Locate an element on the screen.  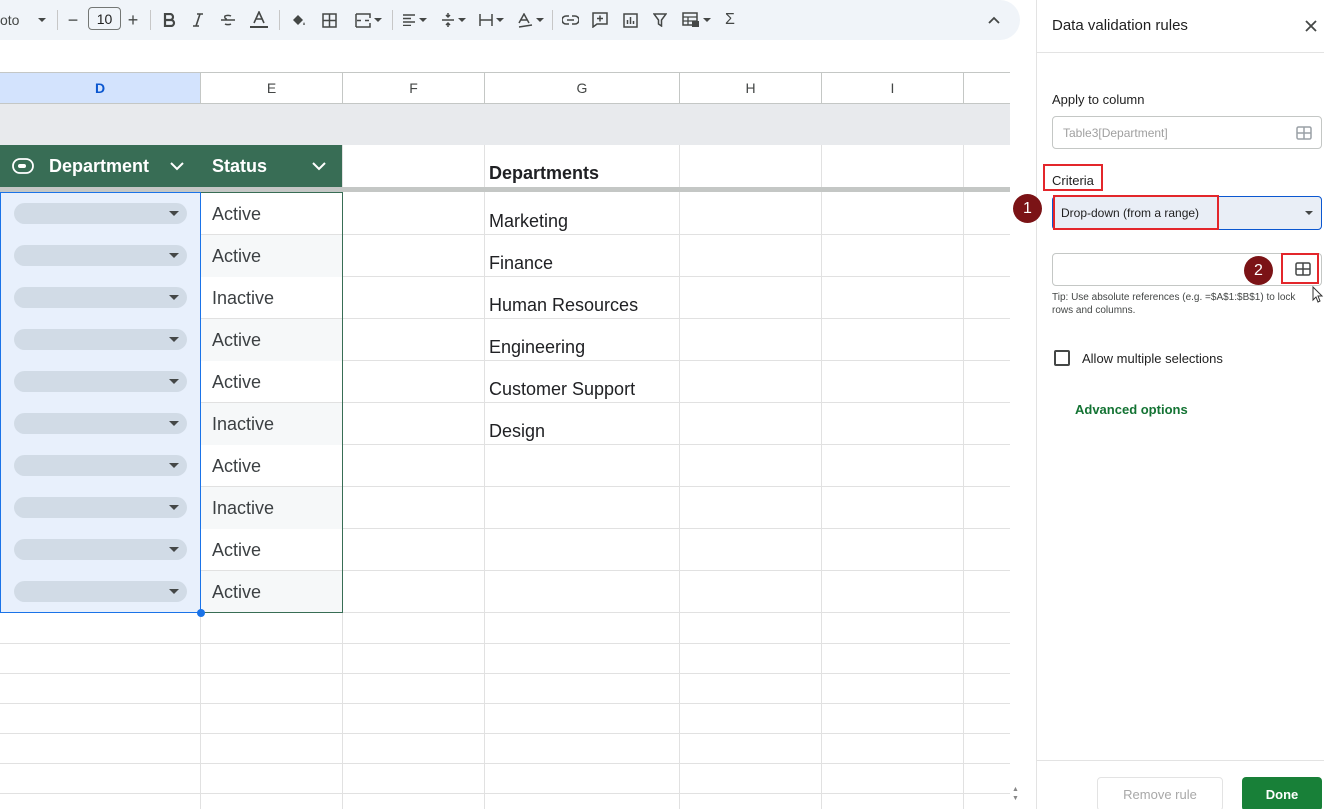
selection-fill-handle is located at coordinates (201, 613).